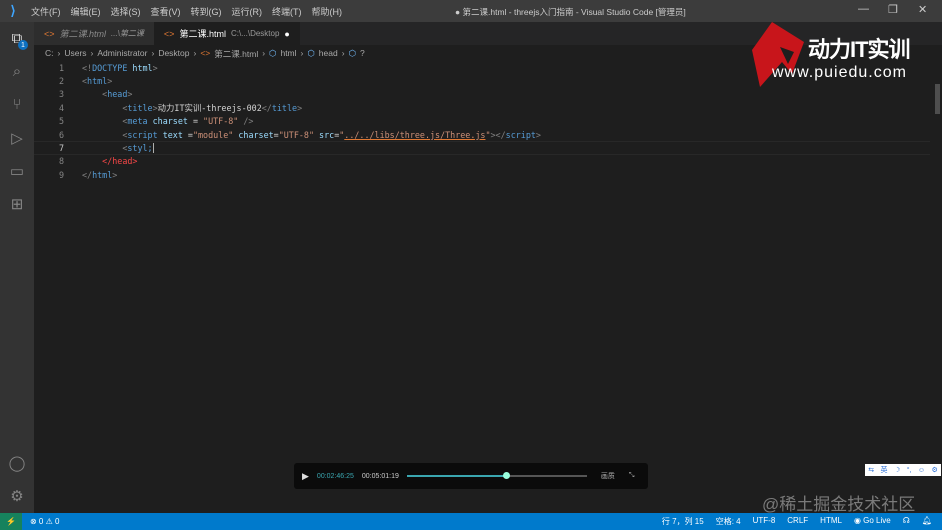 The height and width of the screenshot is (530, 942). I want to click on remote-icon: ⚡, so click(11, 521).